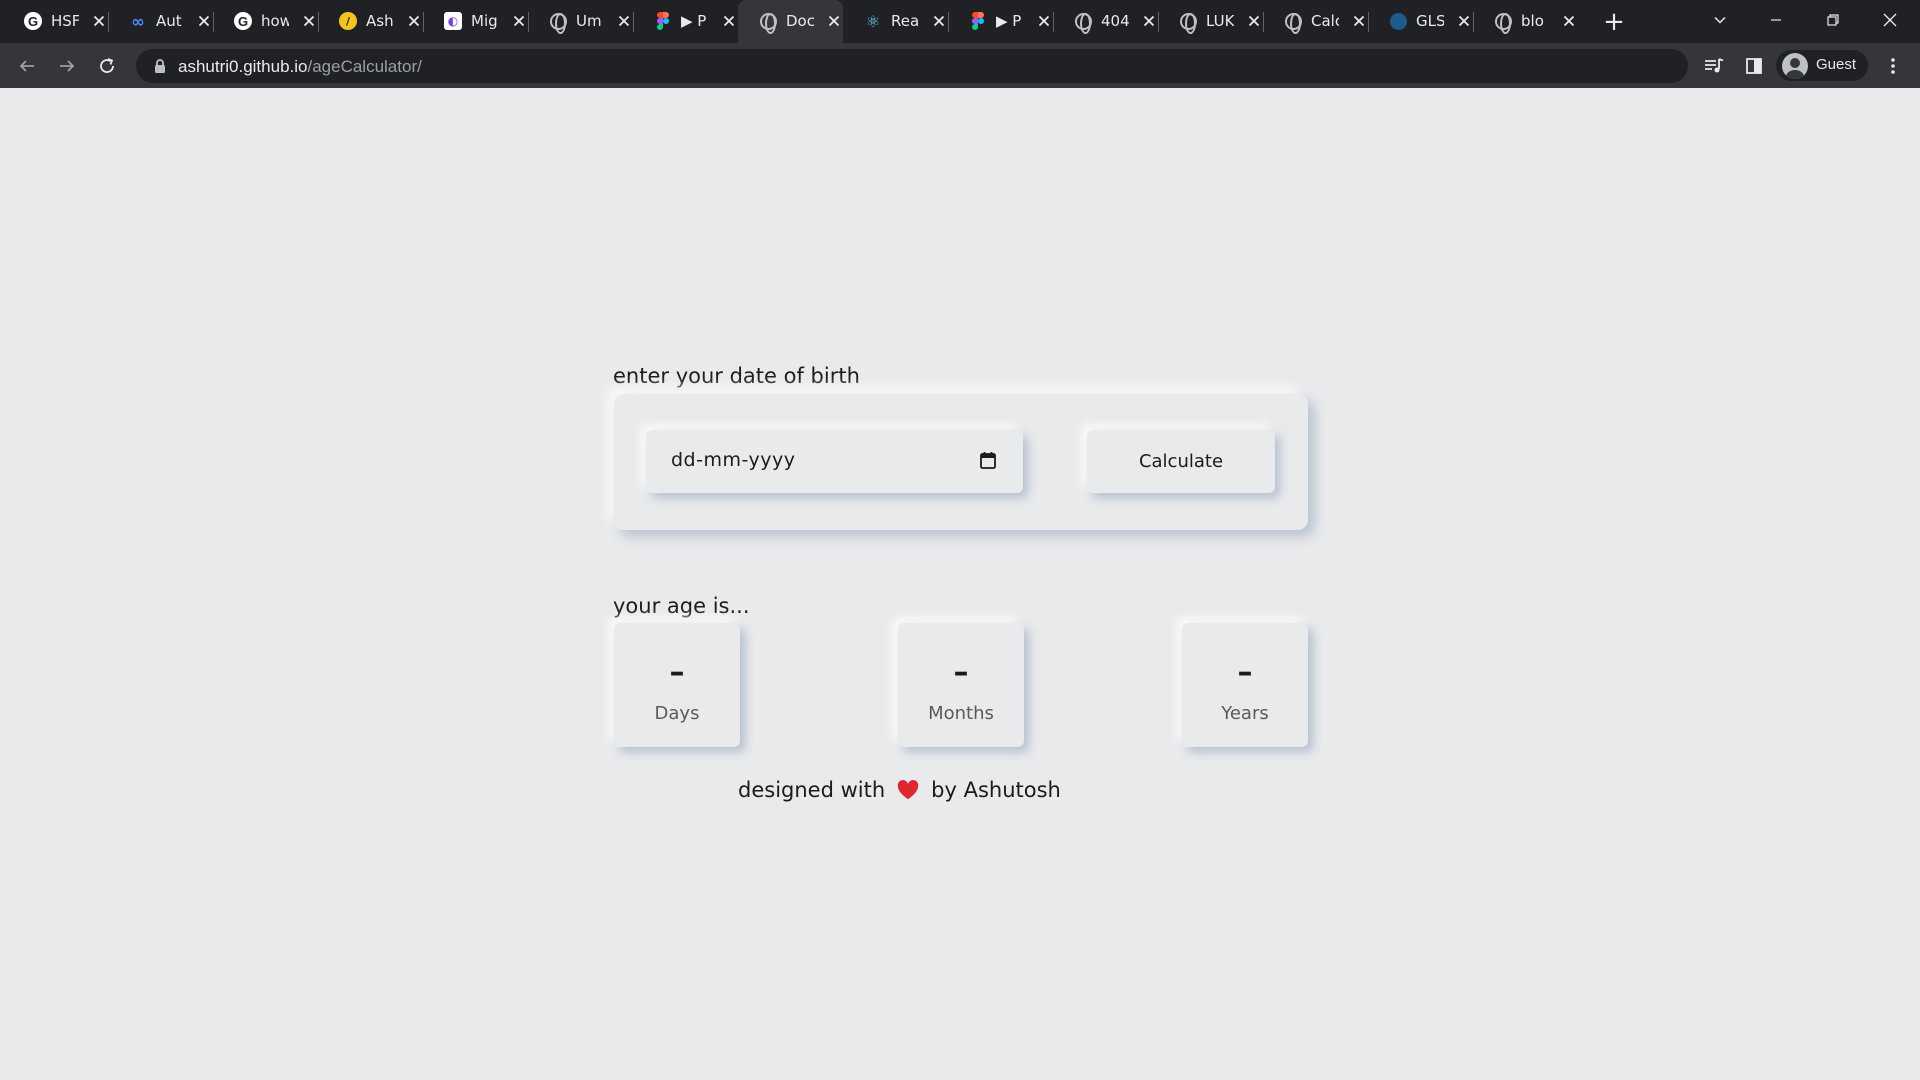 The height and width of the screenshot is (1080, 1920). Describe the element at coordinates (677, 713) in the screenshot. I see `days-label: Days` at that location.